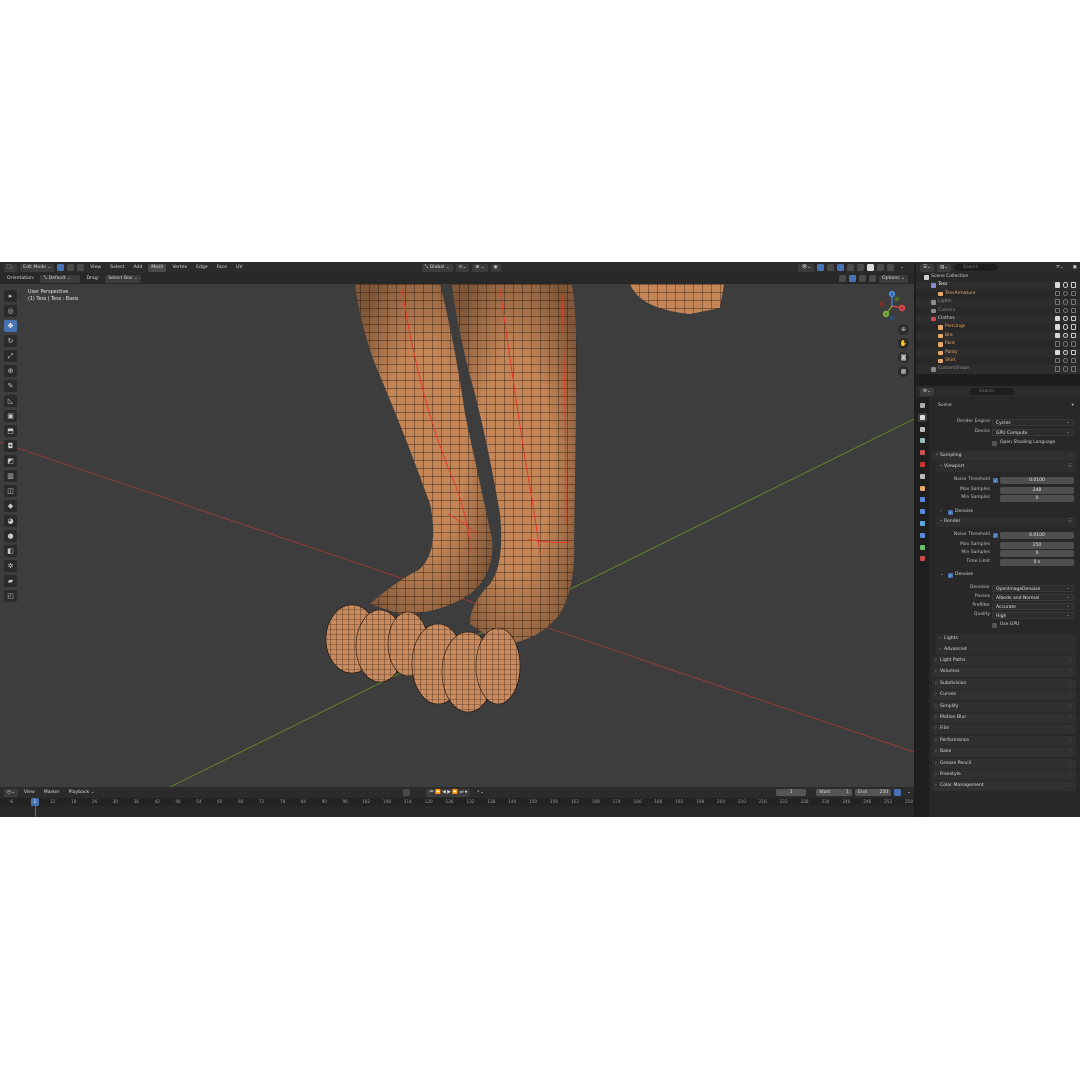 This screenshot has width=1080, height=1080. I want to click on collection-tab-icon, so click(922, 476).